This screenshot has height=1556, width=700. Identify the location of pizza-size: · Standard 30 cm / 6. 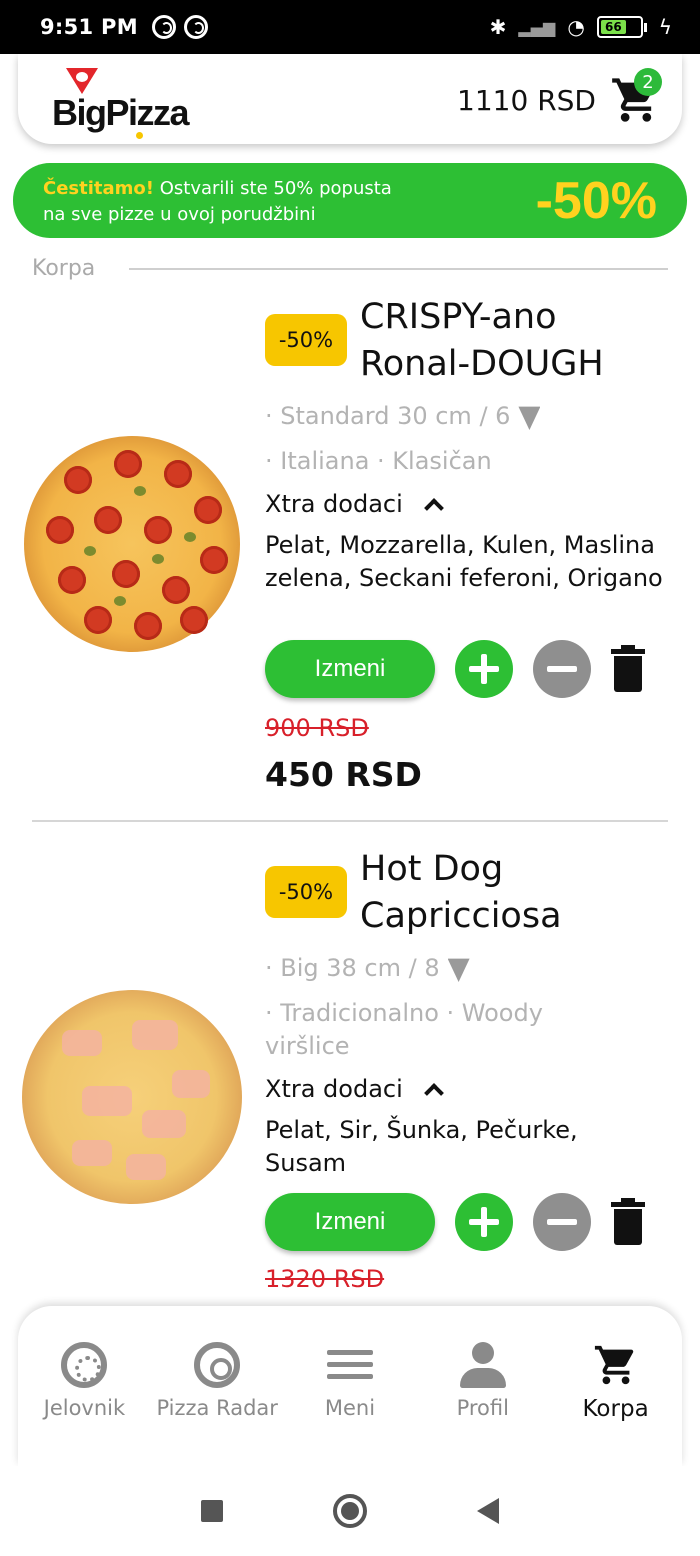
(475, 416).